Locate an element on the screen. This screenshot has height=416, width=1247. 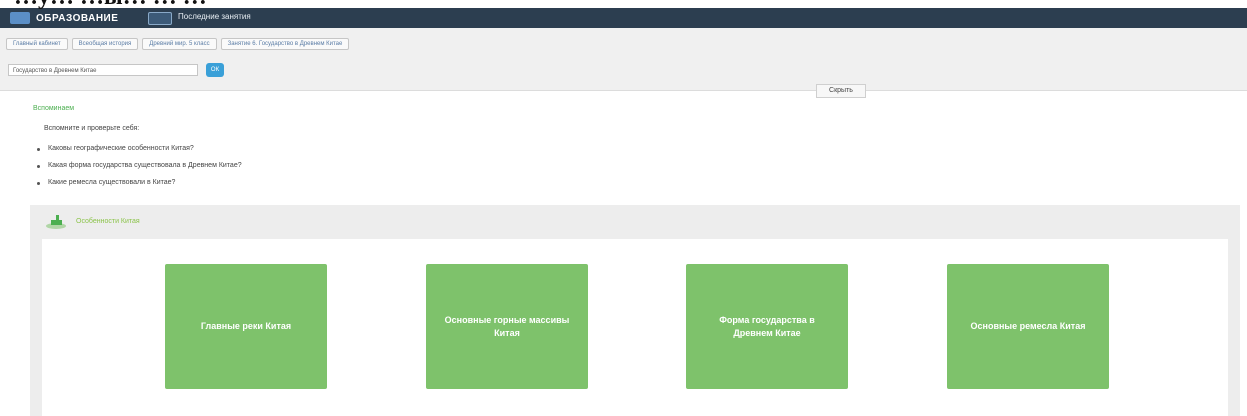
lesson-select: Государство в Древнем Китае is located at coordinates (103, 70).